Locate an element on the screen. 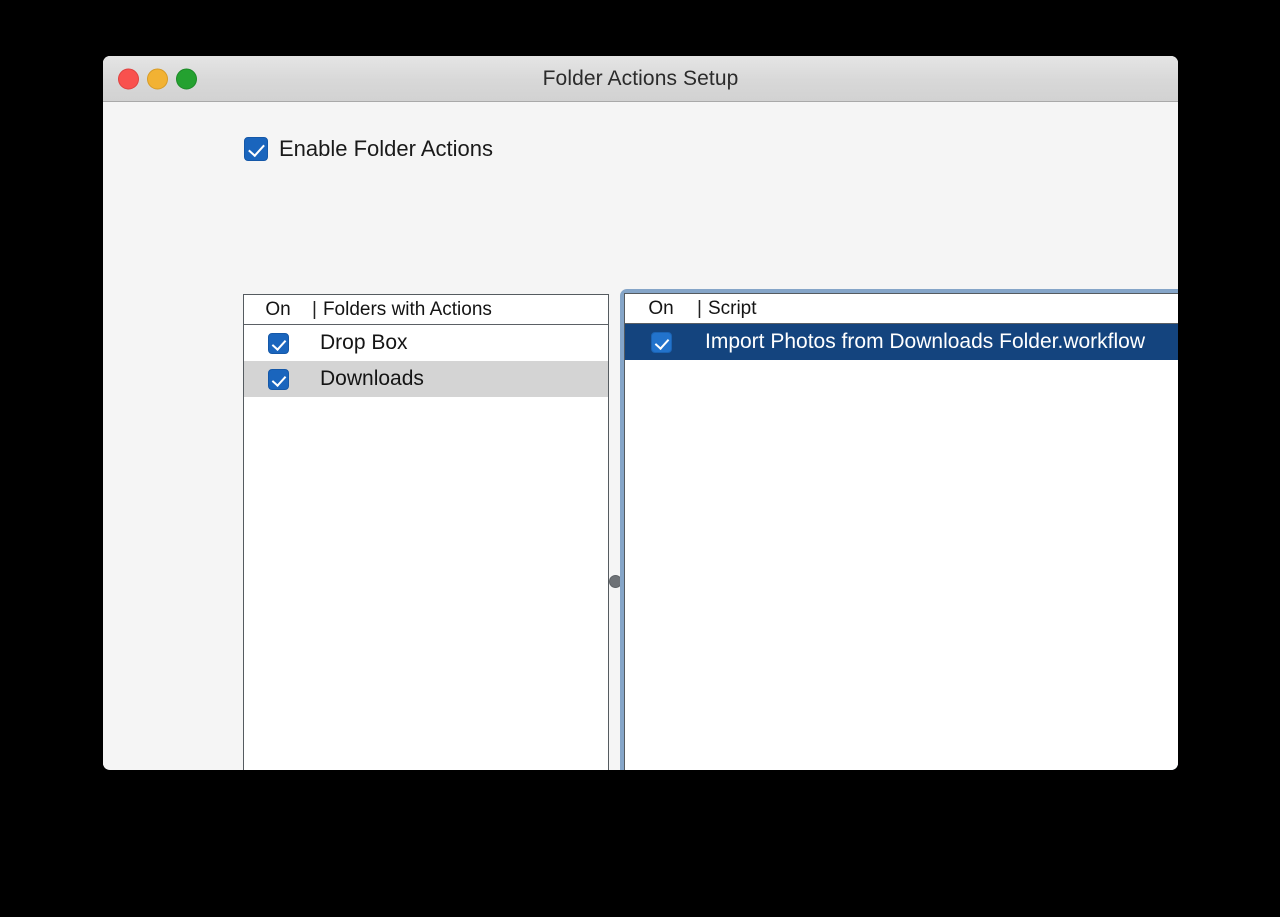  enable-folder-actions-row: Enable Folder Actions is located at coordinates (368, 149).